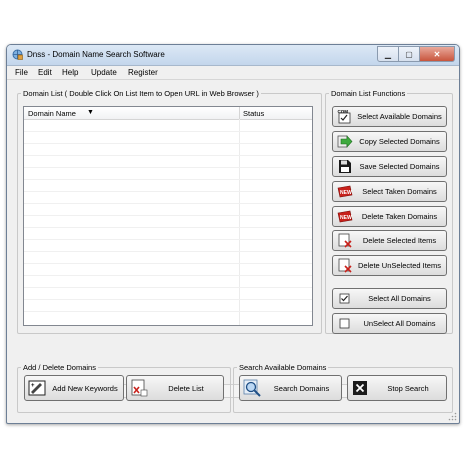  Describe the element at coordinates (186, 388) in the screenshot. I see `delete-list-label: Delete List` at that location.